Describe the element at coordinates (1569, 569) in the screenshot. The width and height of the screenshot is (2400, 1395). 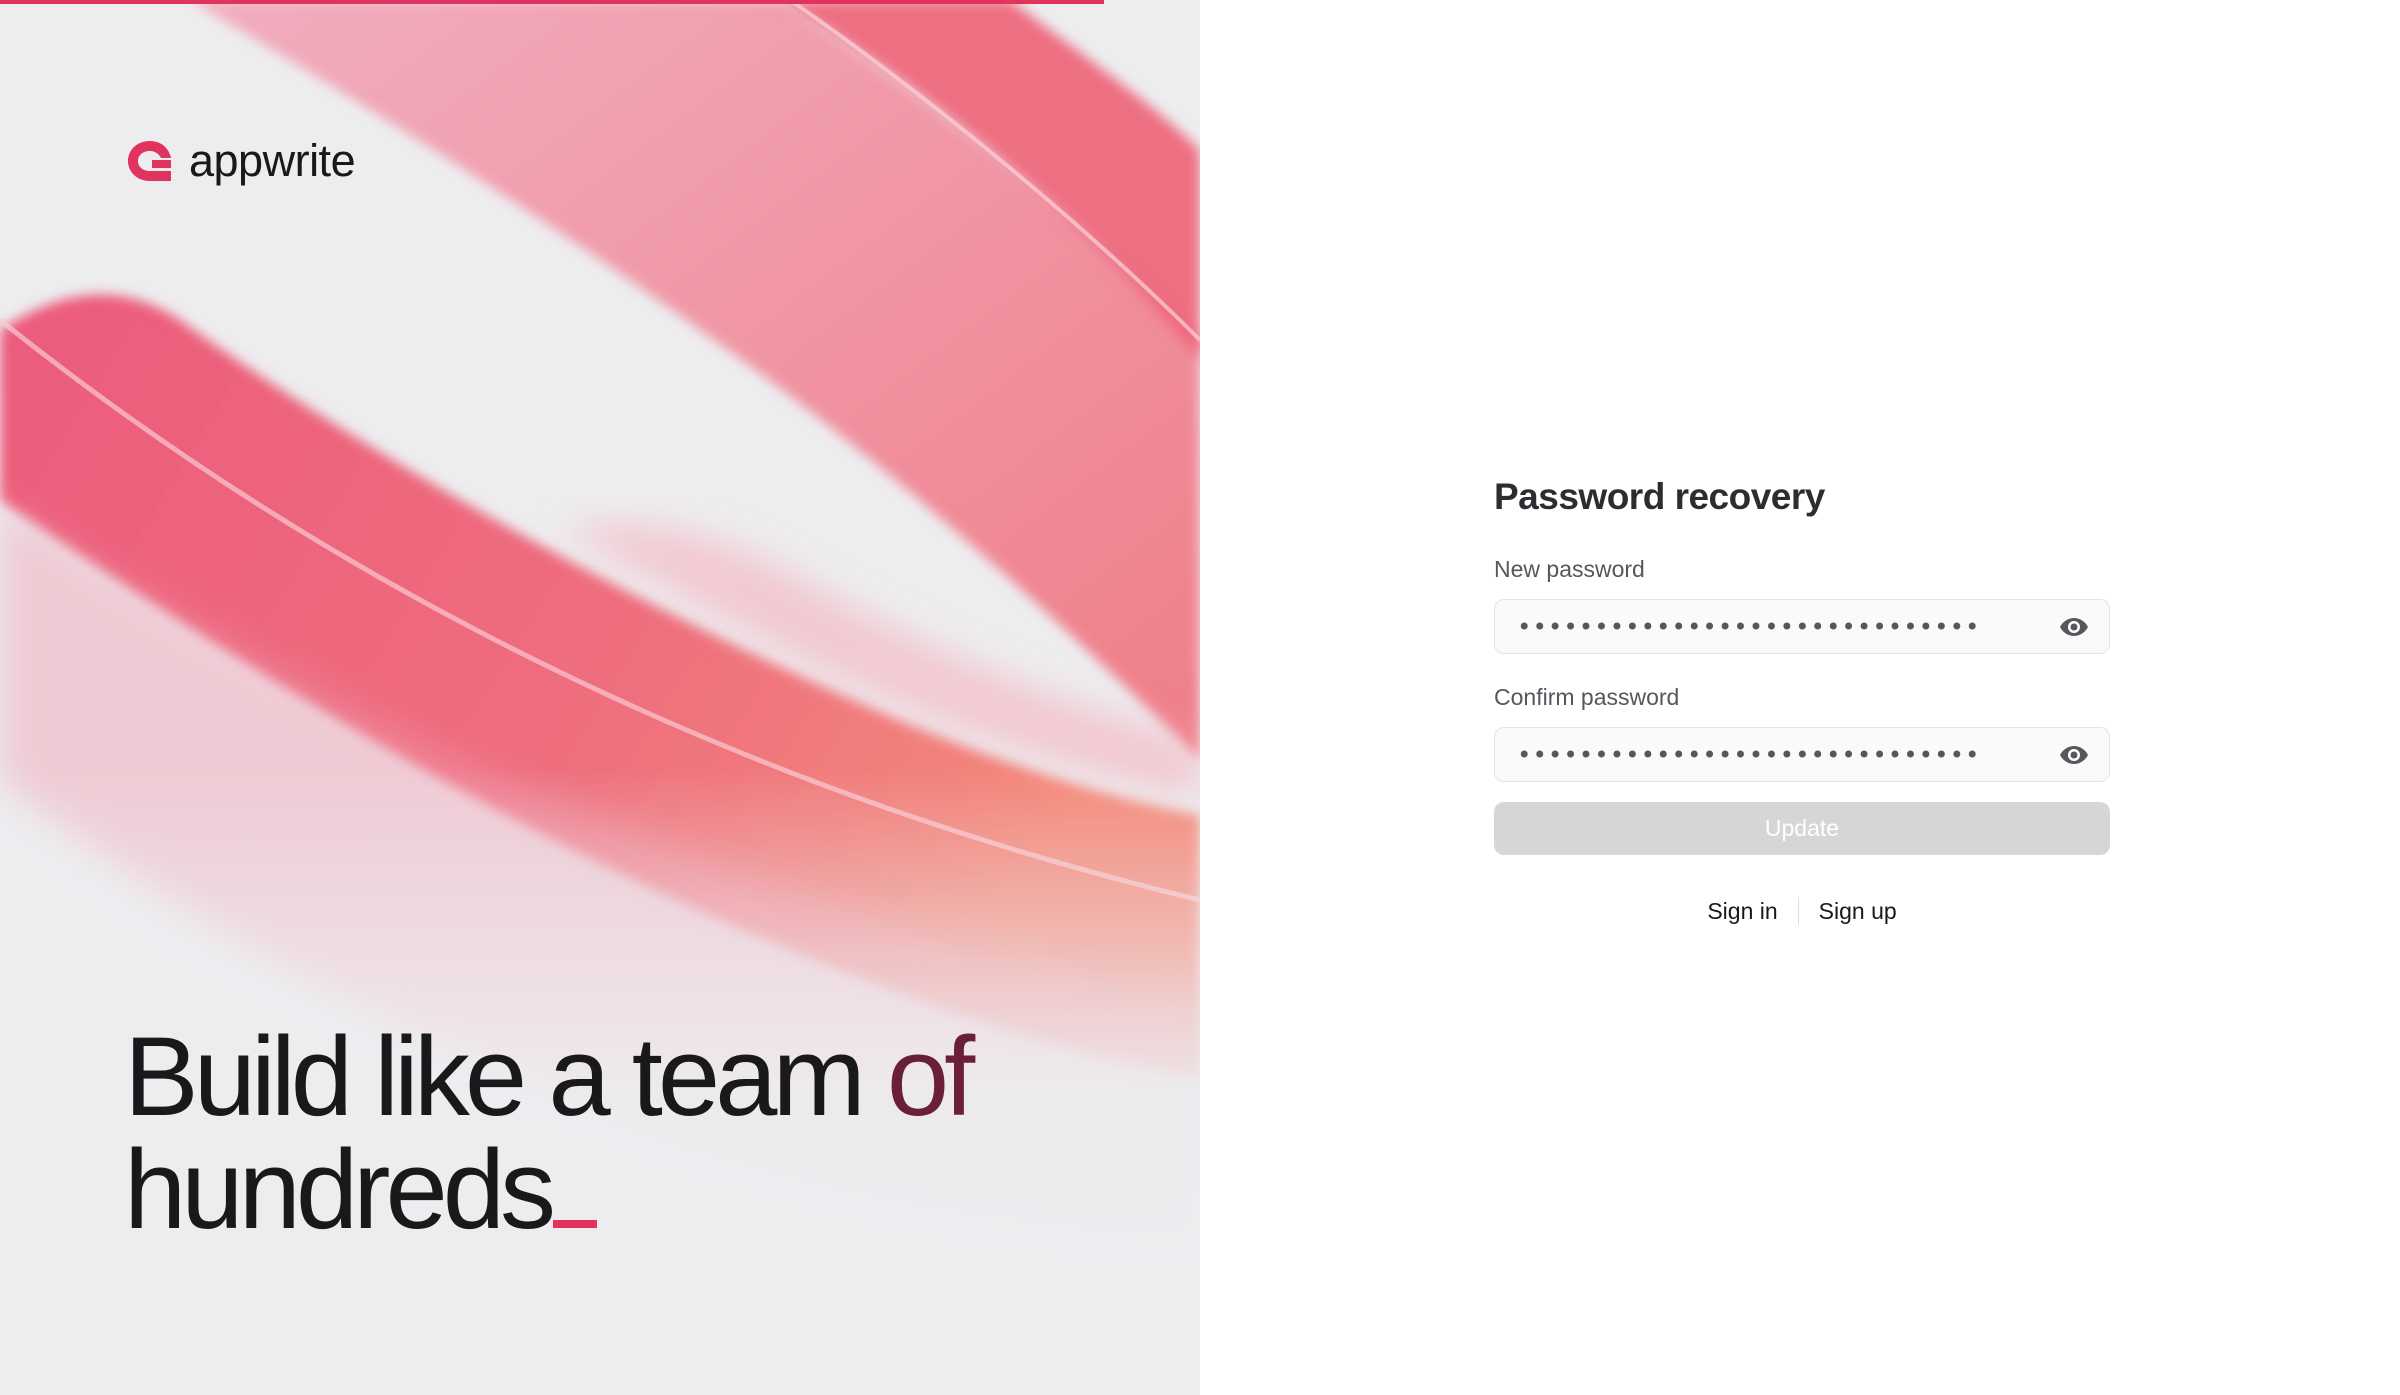
I see `new-password-label: New password` at that location.